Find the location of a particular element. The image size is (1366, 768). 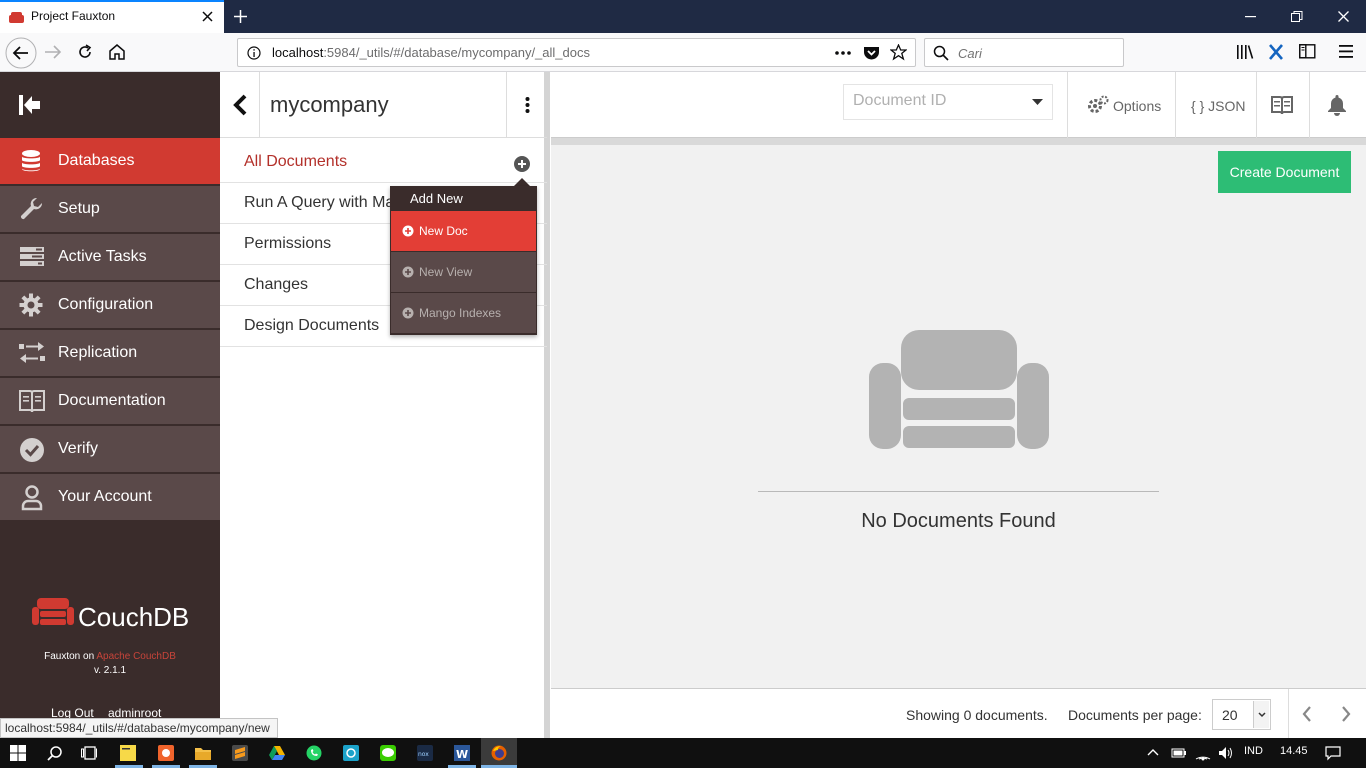

nav-label-replication: Replication is located at coordinates (98, 352).